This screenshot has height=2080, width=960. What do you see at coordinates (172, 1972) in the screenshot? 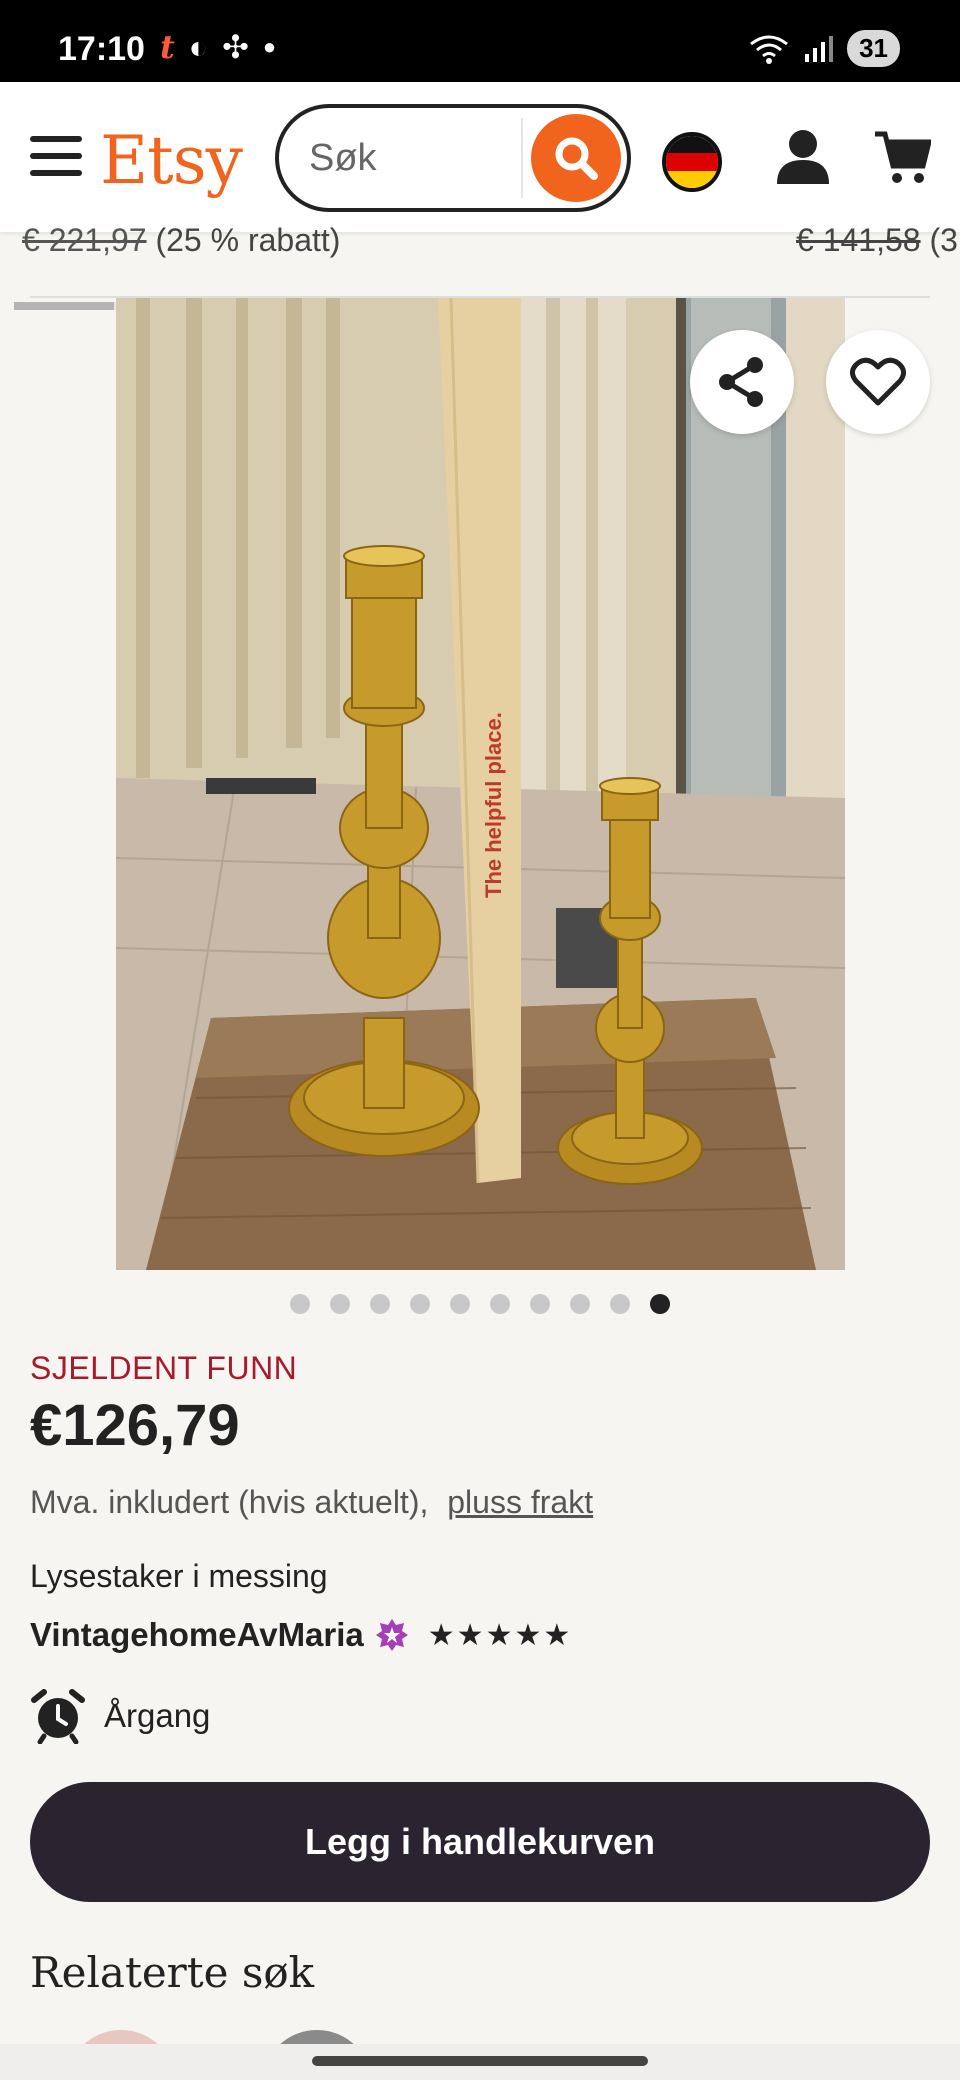
I see `related-searches-heading: Relaterte søk` at bounding box center [172, 1972].